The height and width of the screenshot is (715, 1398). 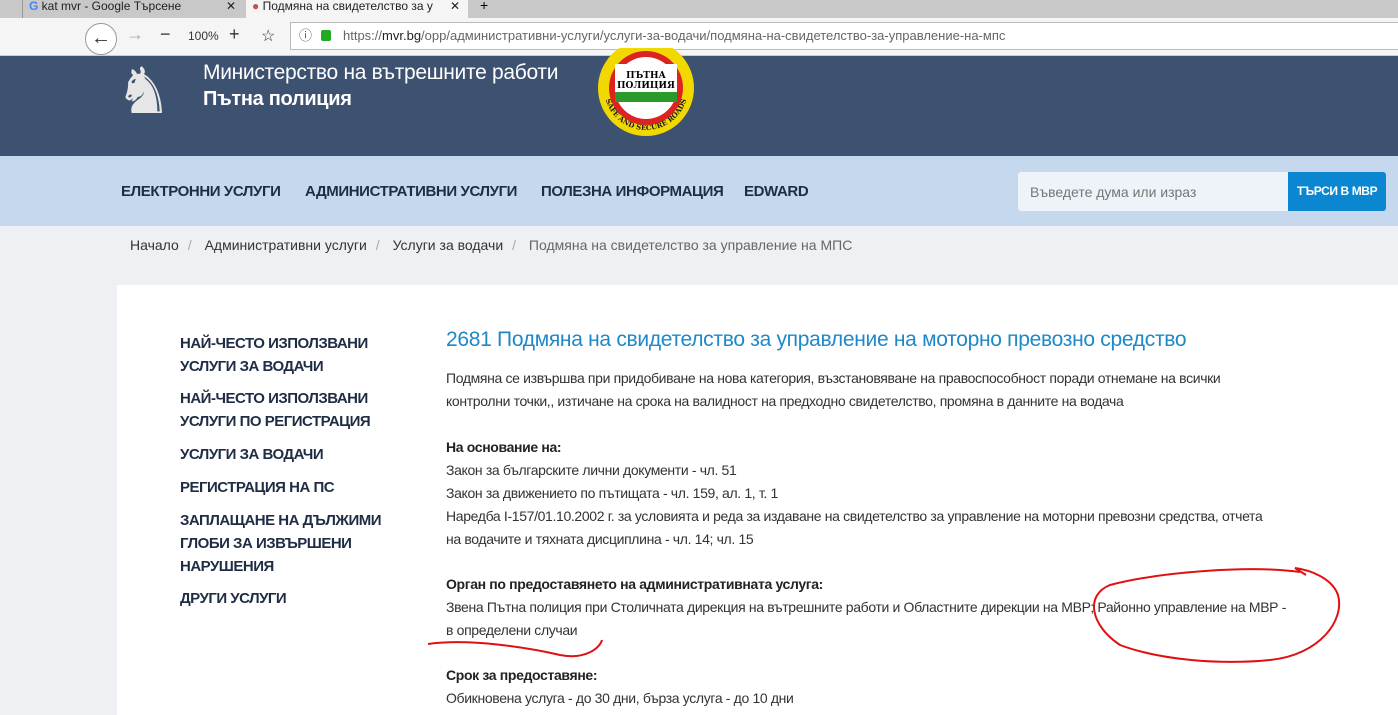 What do you see at coordinates (257, 6) in the screenshot?
I see `favicon-icon: ●` at bounding box center [257, 6].